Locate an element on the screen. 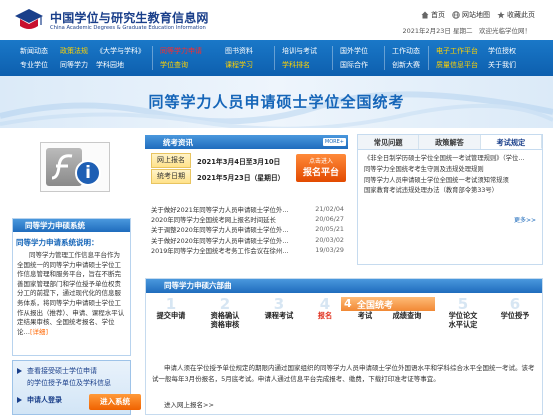 The width and height of the screenshot is (553, 419). process-step: 4 报名 is located at coordinates (325, 308).